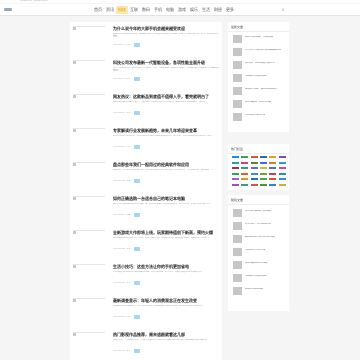 Image resolution: width=360 pixels, height=360 pixels. Describe the element at coordinates (266, 278) in the screenshot. I see `sidebar-item-title: 专家解读行业发展新趋势` at that location.